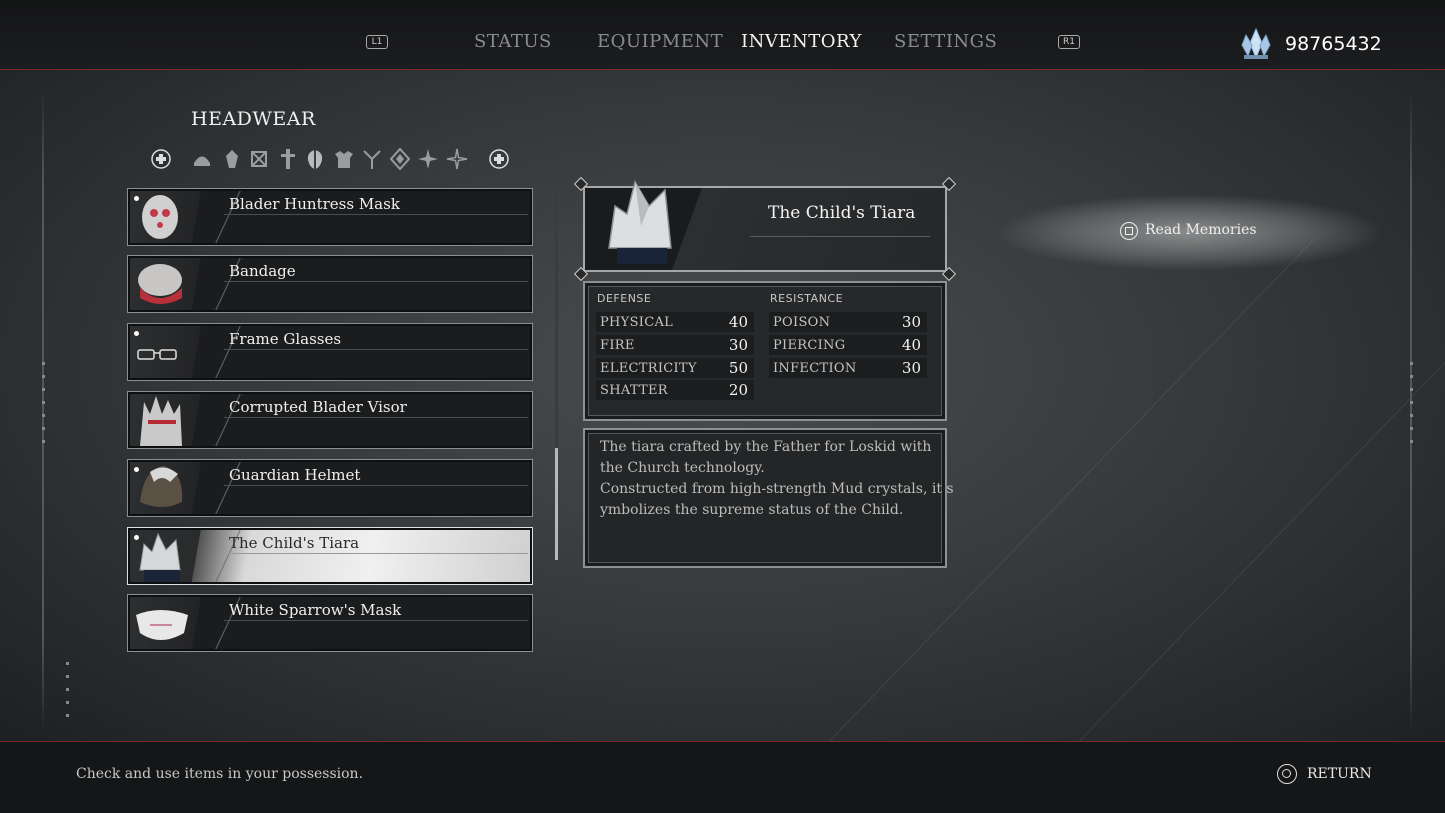 The height and width of the screenshot is (813, 1445). What do you see at coordinates (675, 390) in the screenshot?
I see `stat-row-shatter: SHATTER 20` at bounding box center [675, 390].